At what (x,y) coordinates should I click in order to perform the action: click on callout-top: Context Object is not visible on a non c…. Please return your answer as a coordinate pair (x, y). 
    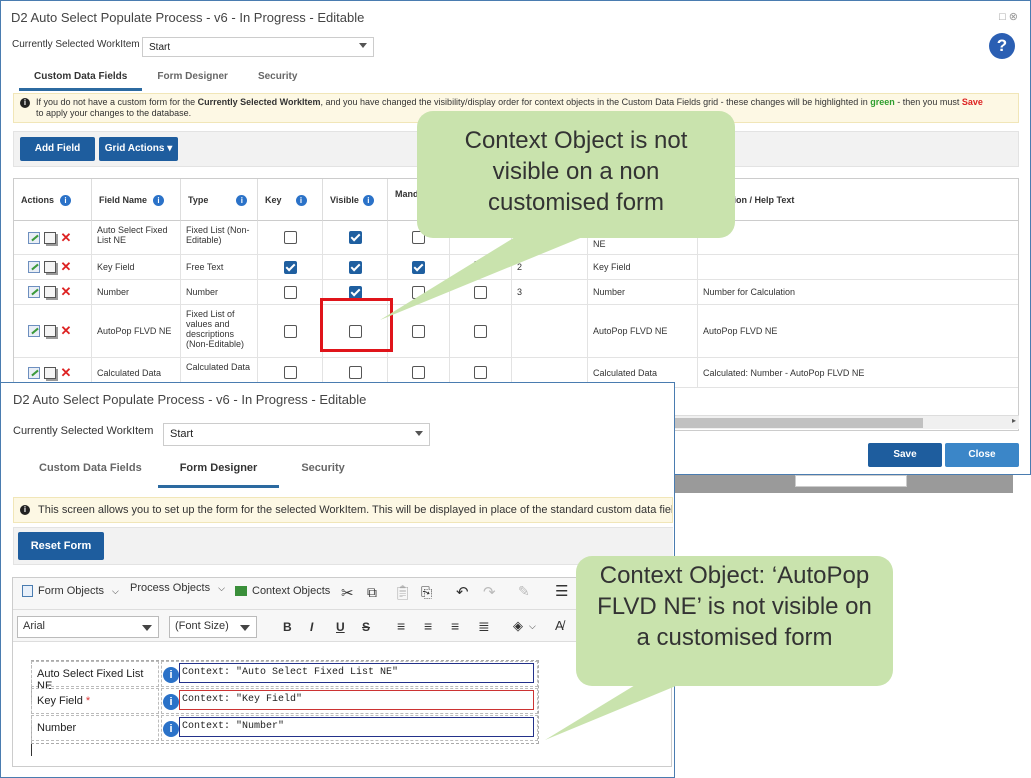
    Looking at the image, I should click on (576, 174).